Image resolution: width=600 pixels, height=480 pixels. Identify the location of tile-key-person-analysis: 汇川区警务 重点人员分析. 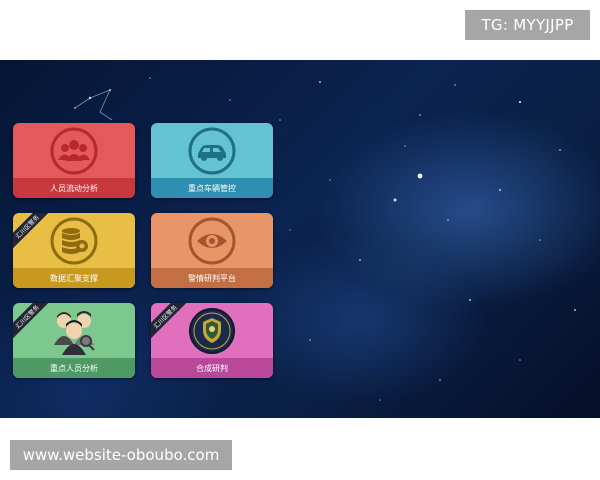
(74, 340).